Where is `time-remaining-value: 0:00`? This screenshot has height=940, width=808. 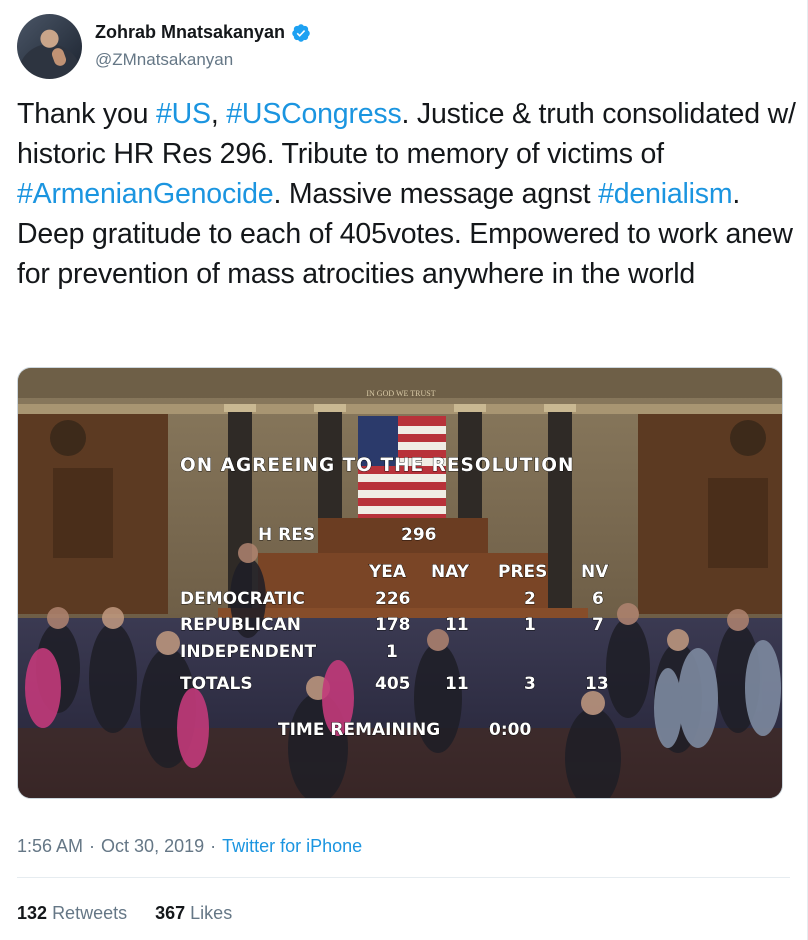
time-remaining-value: 0:00 is located at coordinates (510, 730).